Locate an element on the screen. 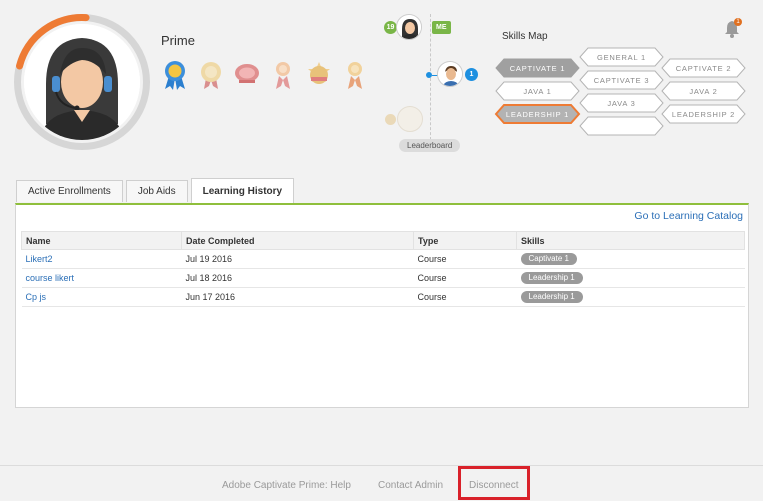  skill-label: CAPTIVATE 2 is located at coordinates (704, 68).